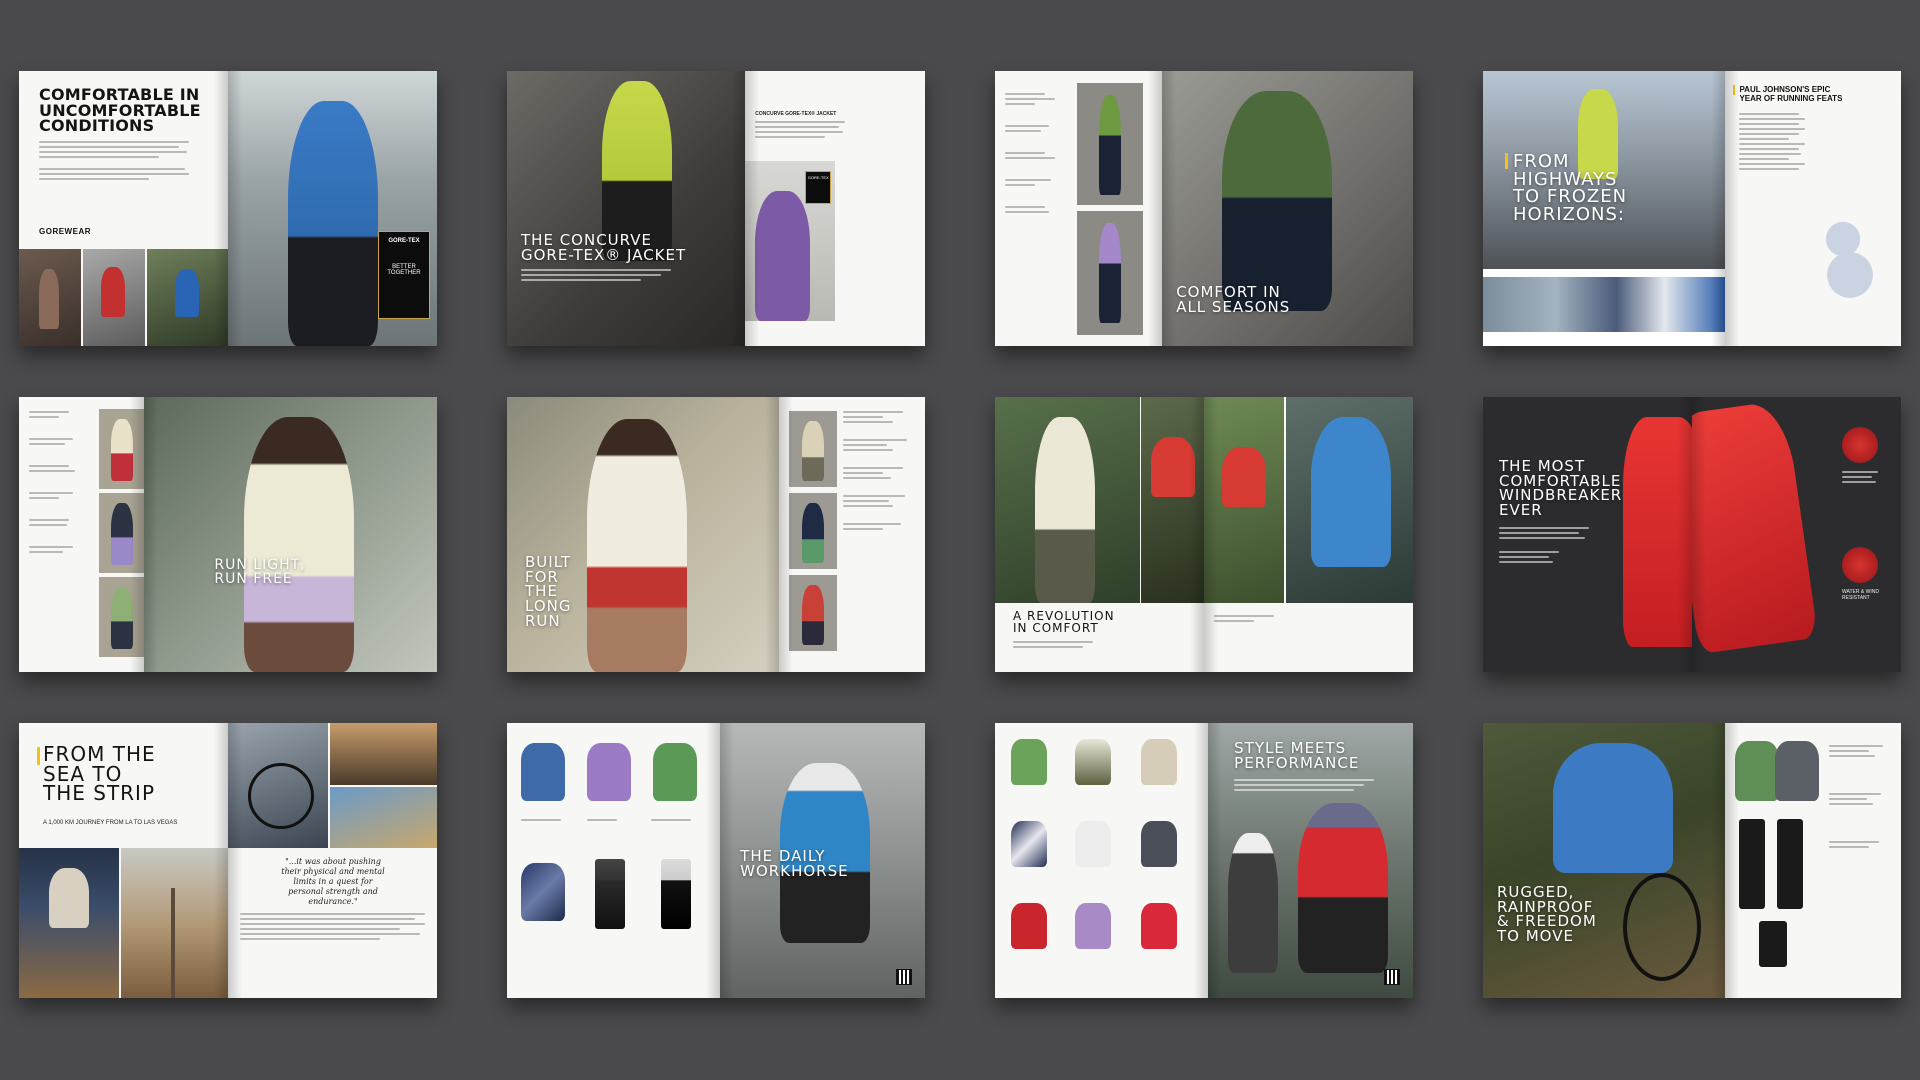 The image size is (1920, 1080). Describe the element at coordinates (1613, 808) in the screenshot. I see `mtb-rider` at that location.